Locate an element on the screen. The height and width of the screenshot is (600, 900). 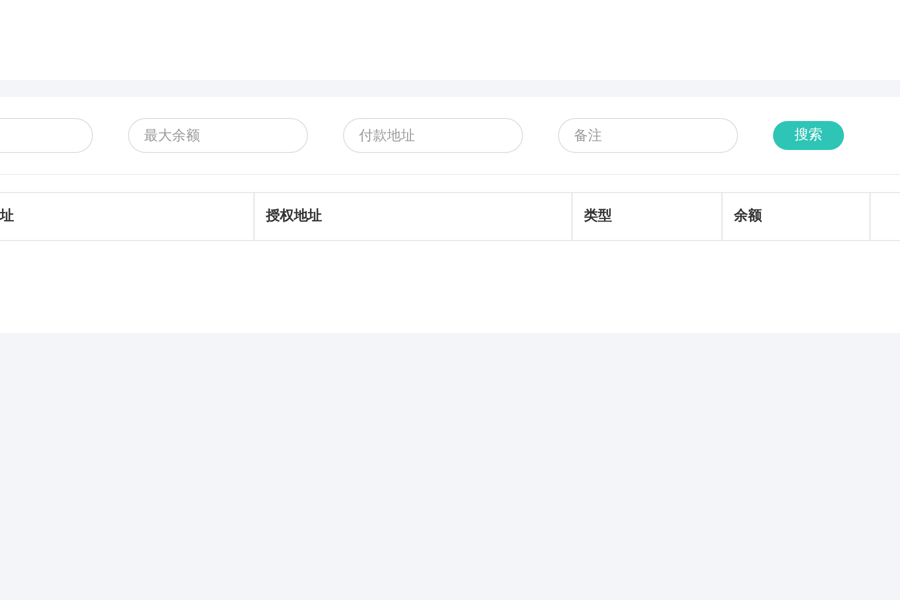
column-header: 余额 is located at coordinates (796, 216).